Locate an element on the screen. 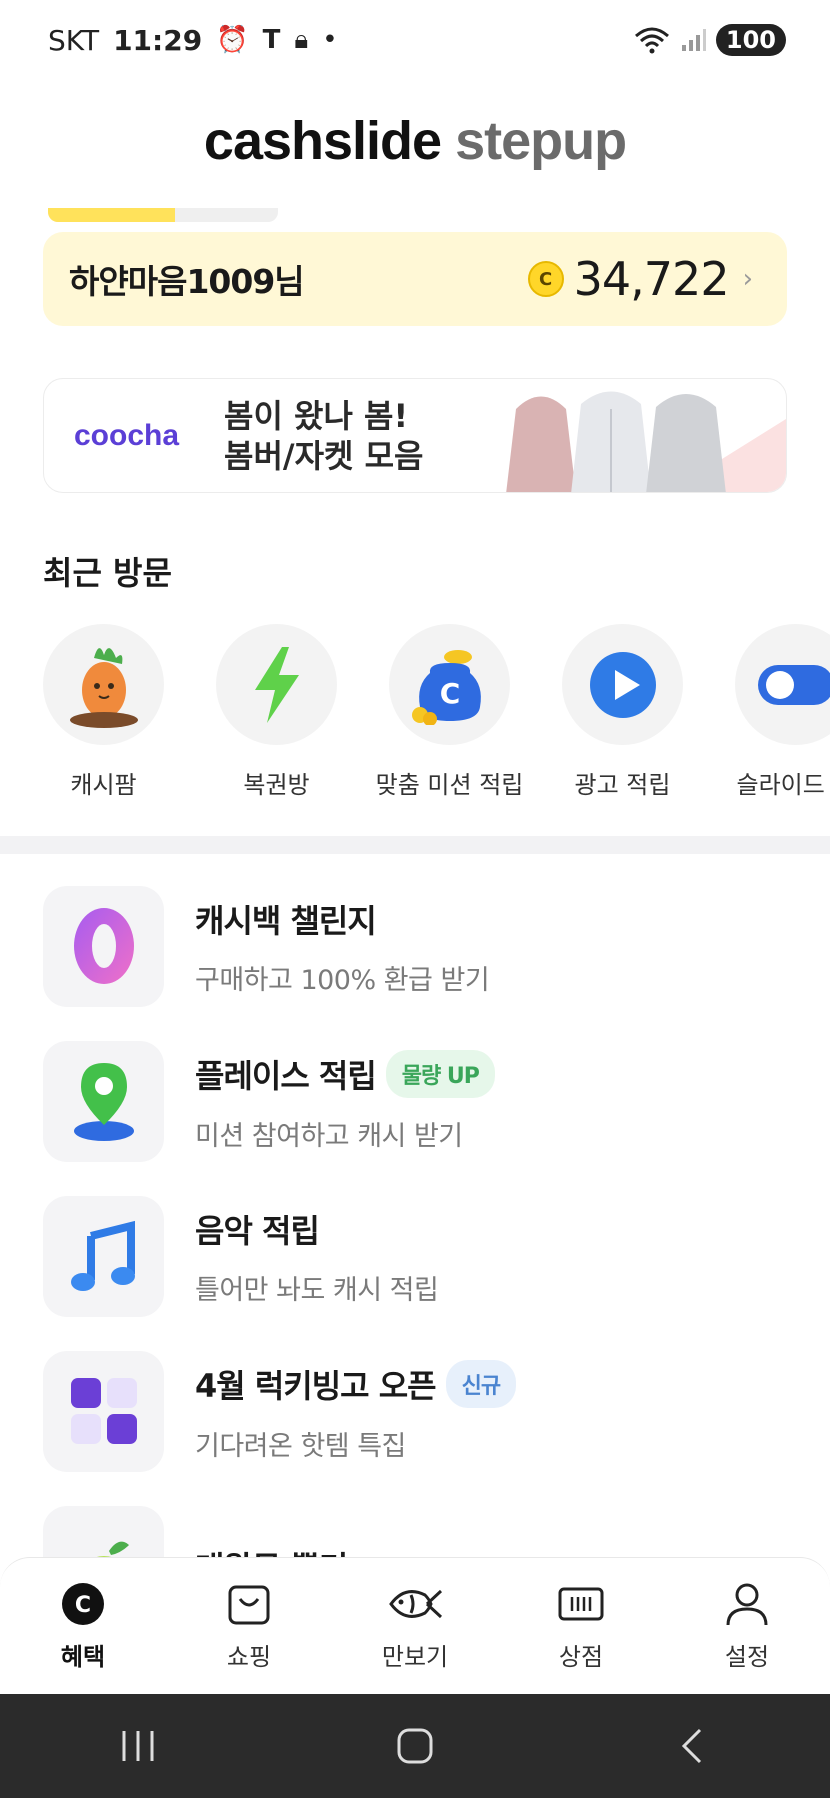  recent-item-slide: 슬라이드 적 is located at coordinates (782, 712).